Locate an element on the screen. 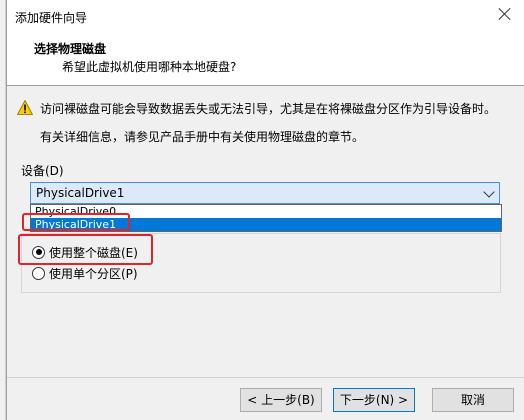 This screenshot has width=524, height=420. device-label: 设备(D) is located at coordinates (42, 171).